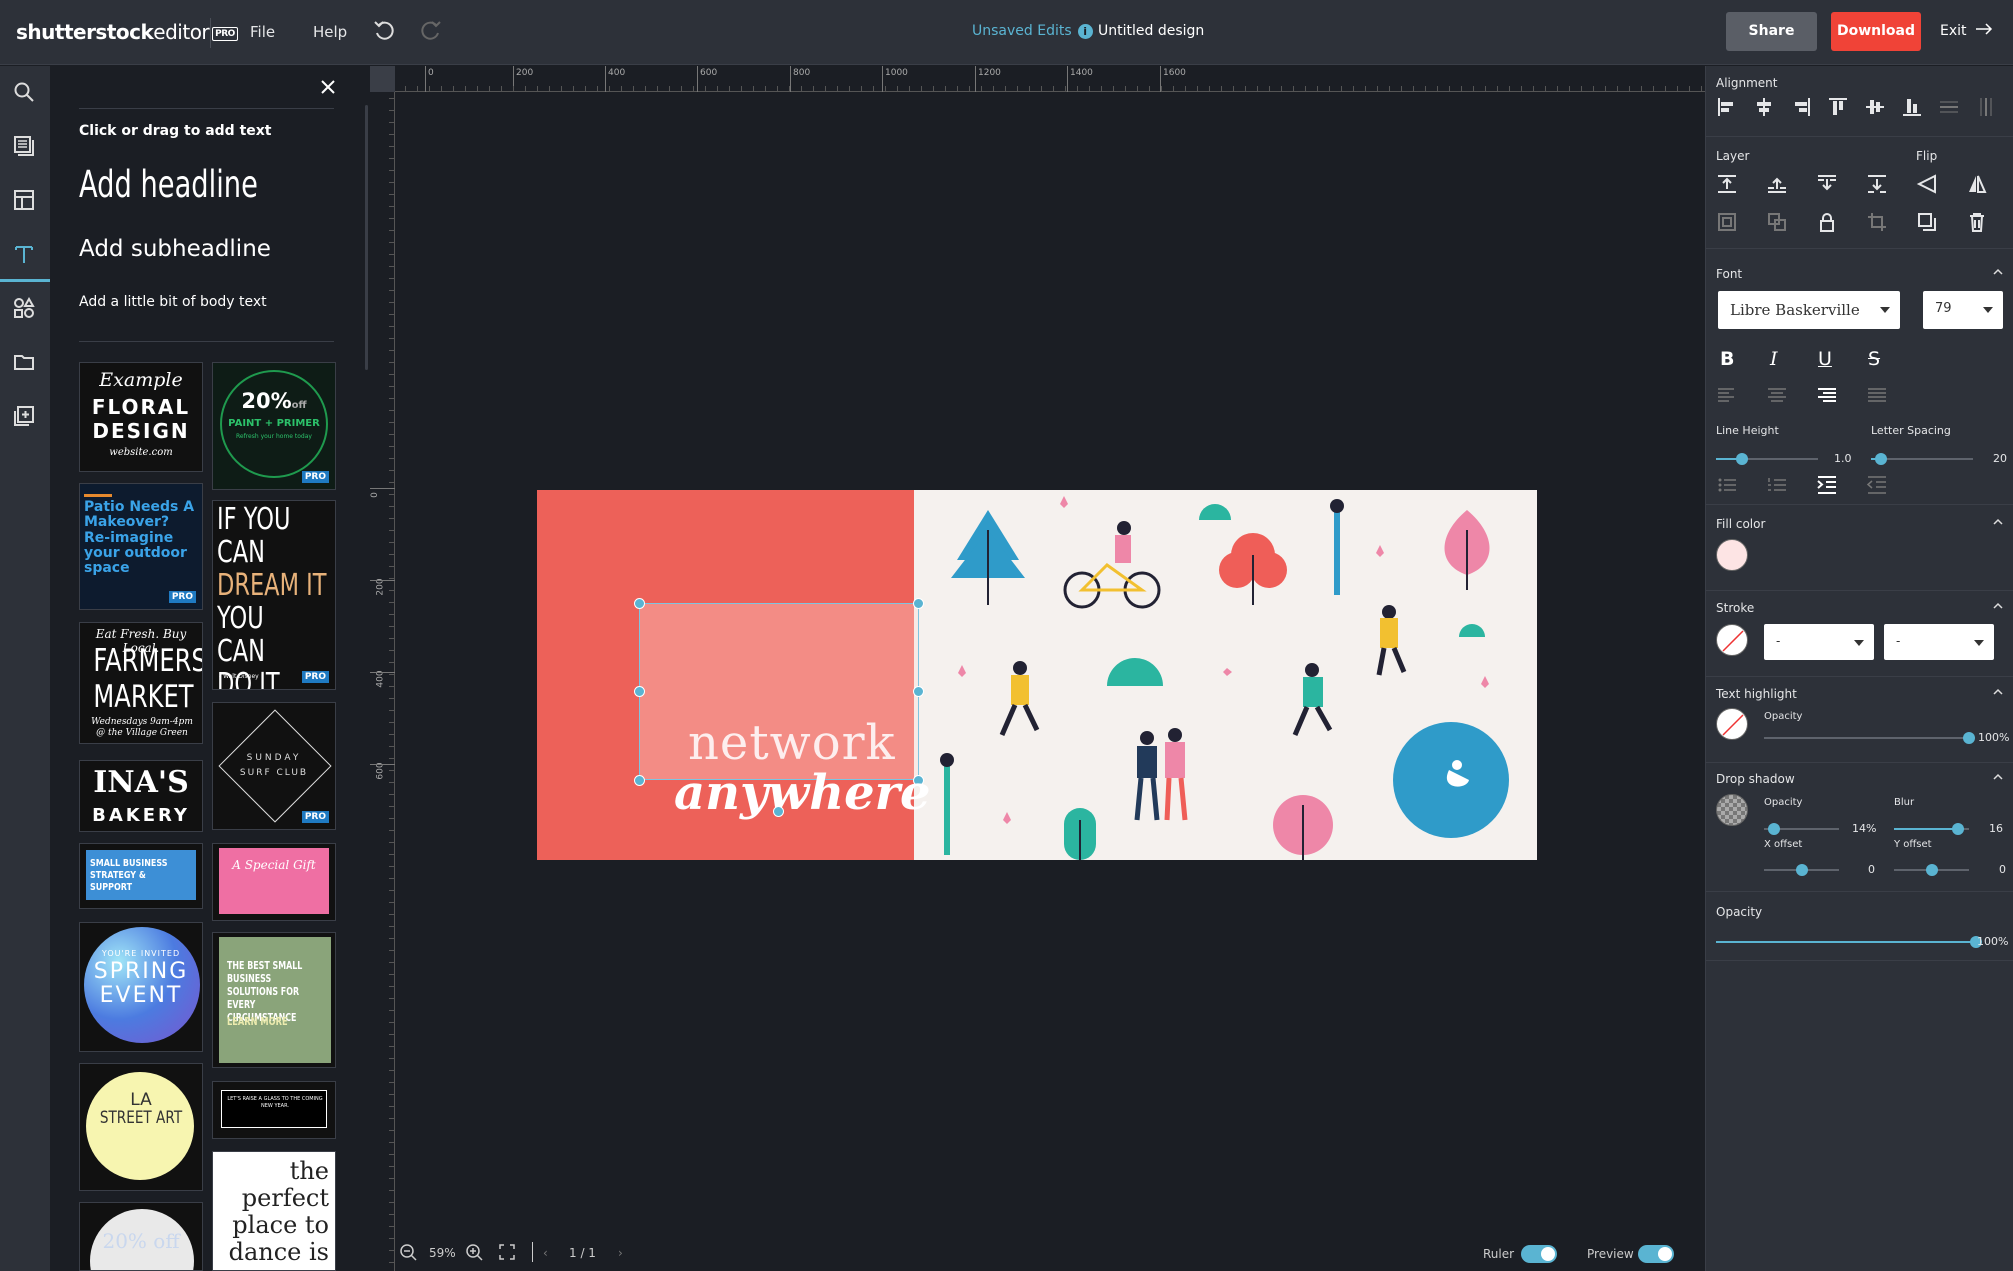  Describe the element at coordinates (141, 987) in the screenshot. I see `template-spring-event: YOU'RE INVITED SPRING EVENT` at that location.